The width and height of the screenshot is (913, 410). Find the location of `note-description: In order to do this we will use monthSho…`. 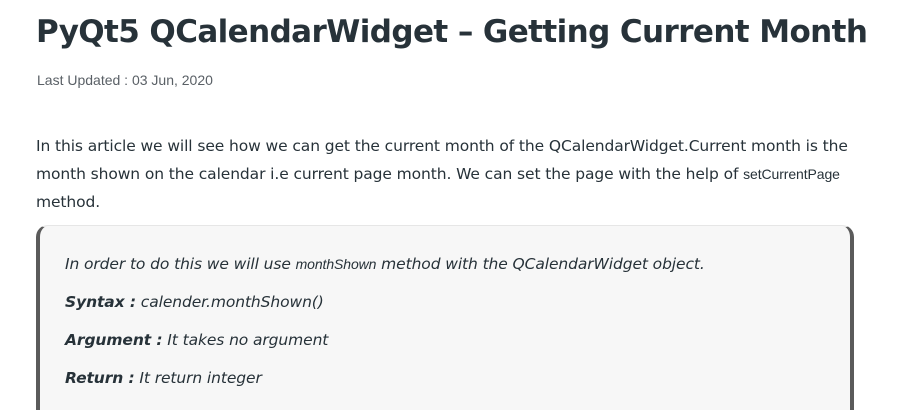

note-description: In order to do this we will use monthSho… is located at coordinates (385, 264).